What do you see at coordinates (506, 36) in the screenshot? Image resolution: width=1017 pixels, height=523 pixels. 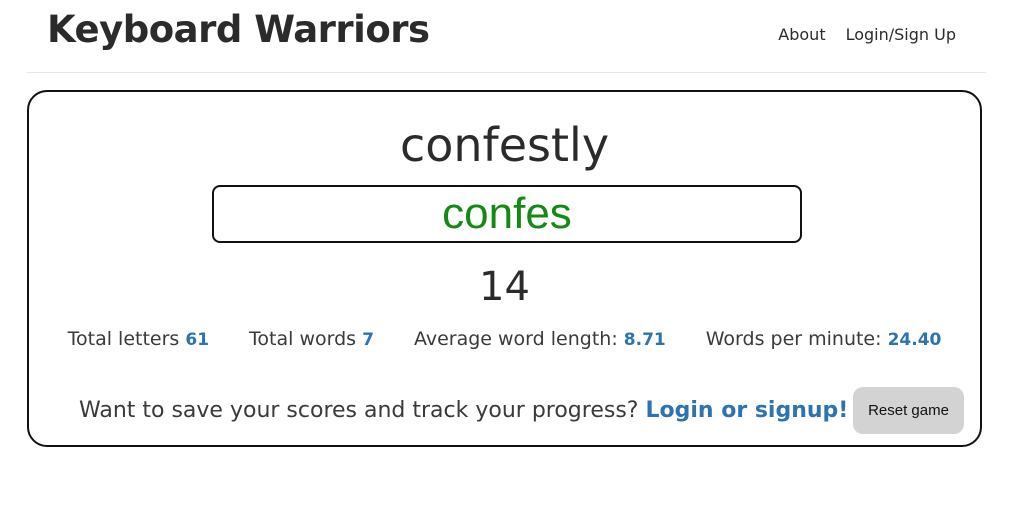 I see `site-header: Keyboard Warriors About Login/Sign Up` at bounding box center [506, 36].